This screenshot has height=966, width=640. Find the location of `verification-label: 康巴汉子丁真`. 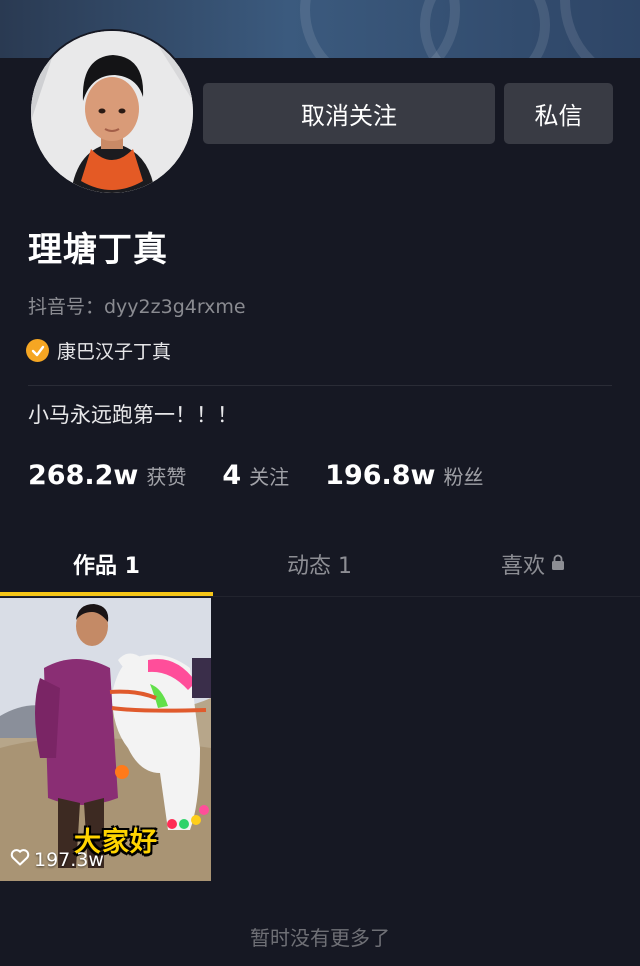

verification-label: 康巴汉子丁真 is located at coordinates (114, 352).